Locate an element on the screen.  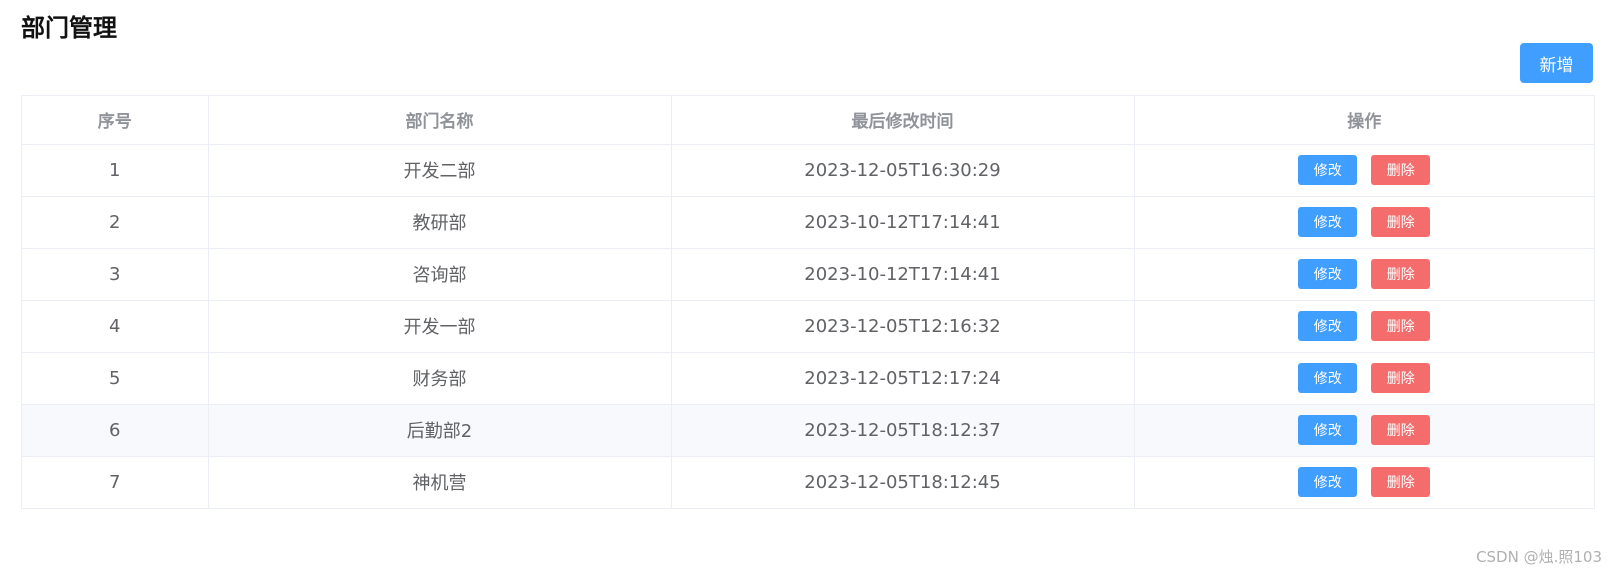
cell-department-name: 教研部 is located at coordinates (440, 222).